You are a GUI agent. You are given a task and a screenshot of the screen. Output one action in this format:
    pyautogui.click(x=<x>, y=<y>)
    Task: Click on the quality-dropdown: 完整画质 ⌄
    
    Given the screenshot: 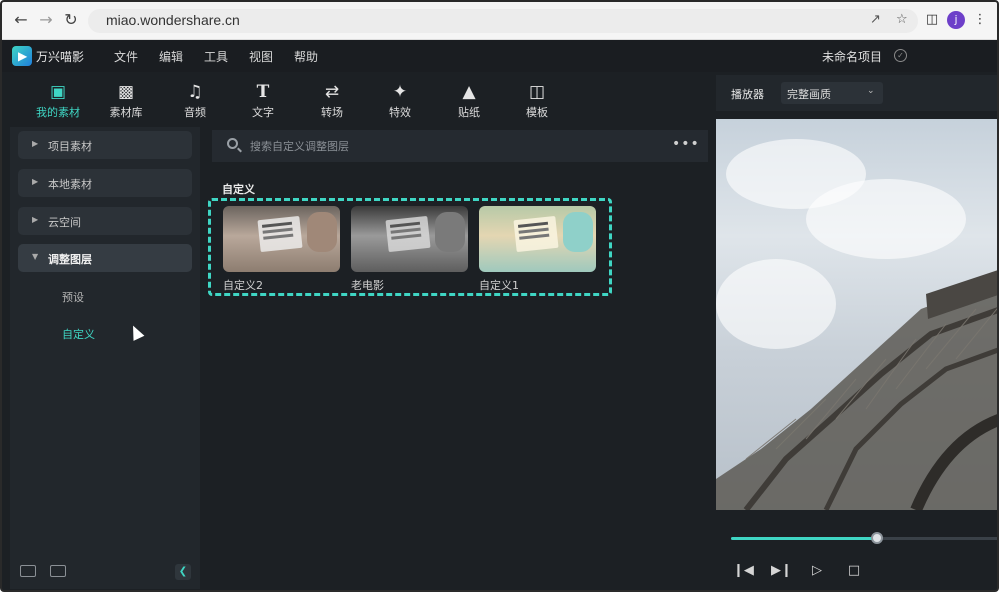 What is the action you would take?
    pyautogui.click(x=832, y=93)
    